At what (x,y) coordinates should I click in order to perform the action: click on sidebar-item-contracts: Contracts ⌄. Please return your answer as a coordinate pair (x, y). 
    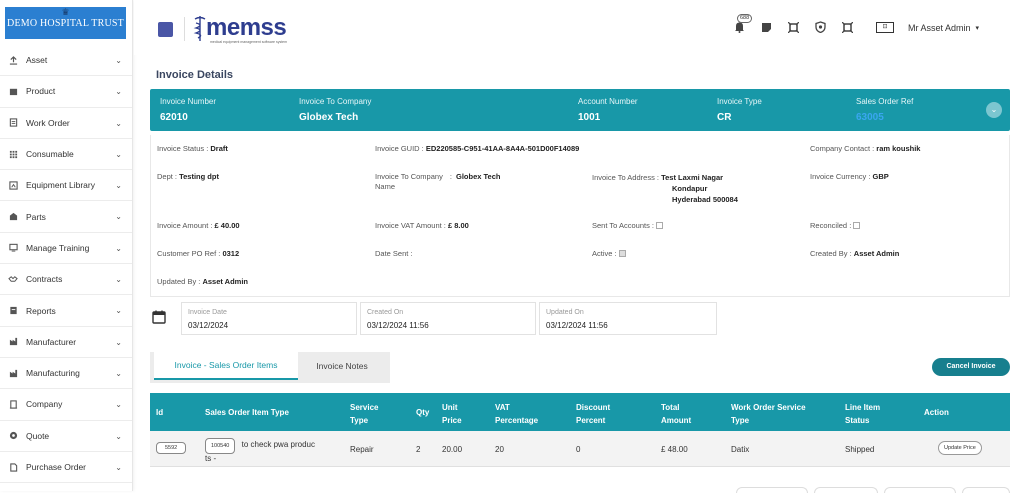
    Looking at the image, I should click on (66, 280).